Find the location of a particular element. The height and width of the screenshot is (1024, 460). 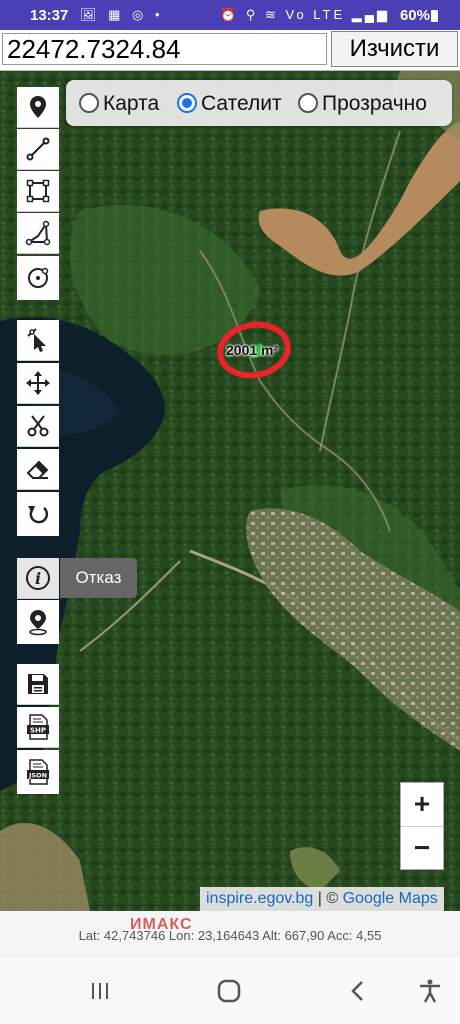

line-draw-icon is located at coordinates (38, 149).